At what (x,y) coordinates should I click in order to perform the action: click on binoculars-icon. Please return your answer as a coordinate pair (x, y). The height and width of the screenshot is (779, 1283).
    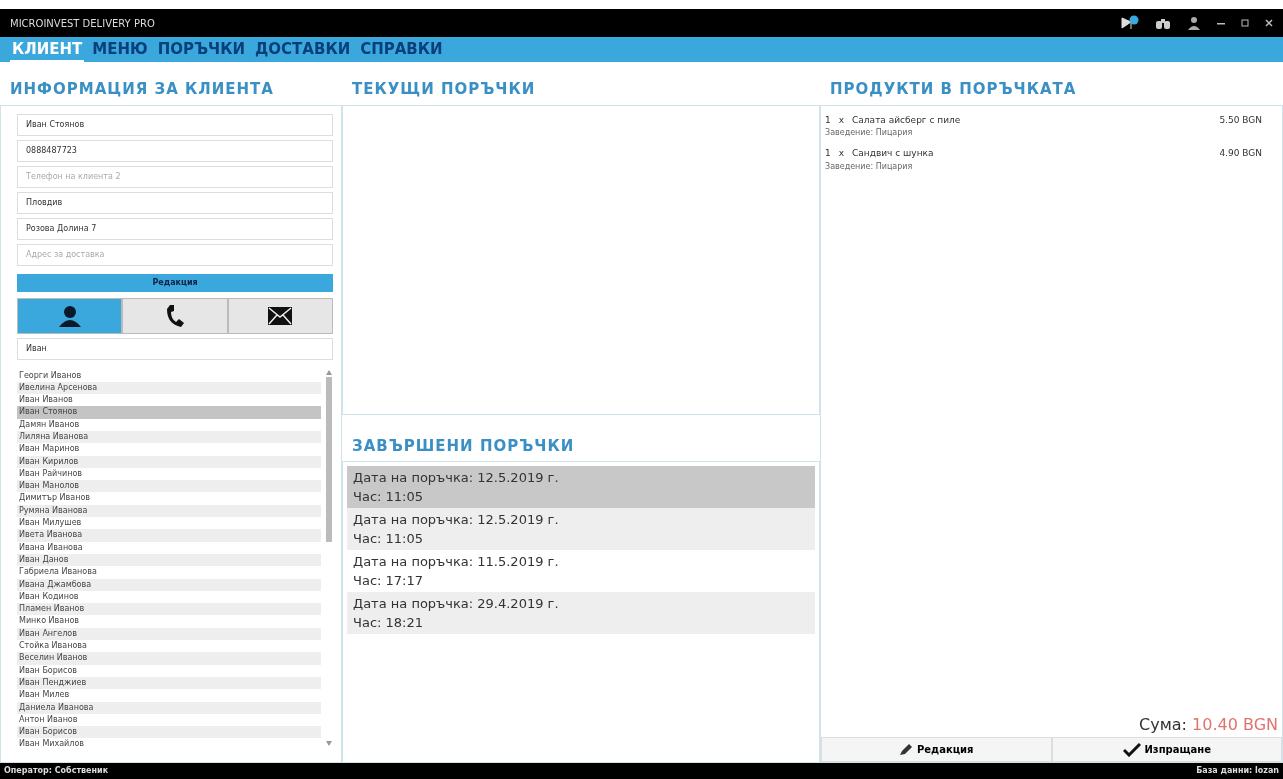
    Looking at the image, I should click on (1163, 23).